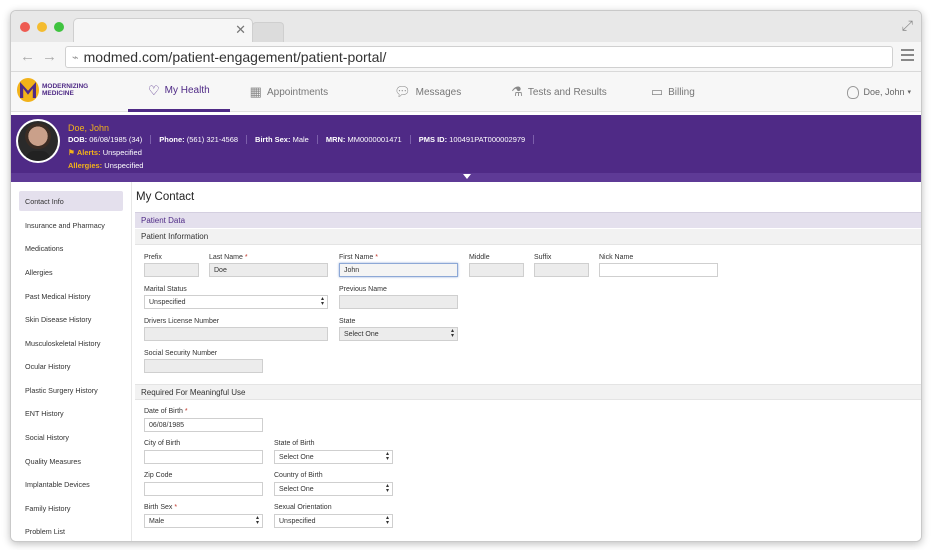  I want to click on city-of-birth-field, so click(203, 457).